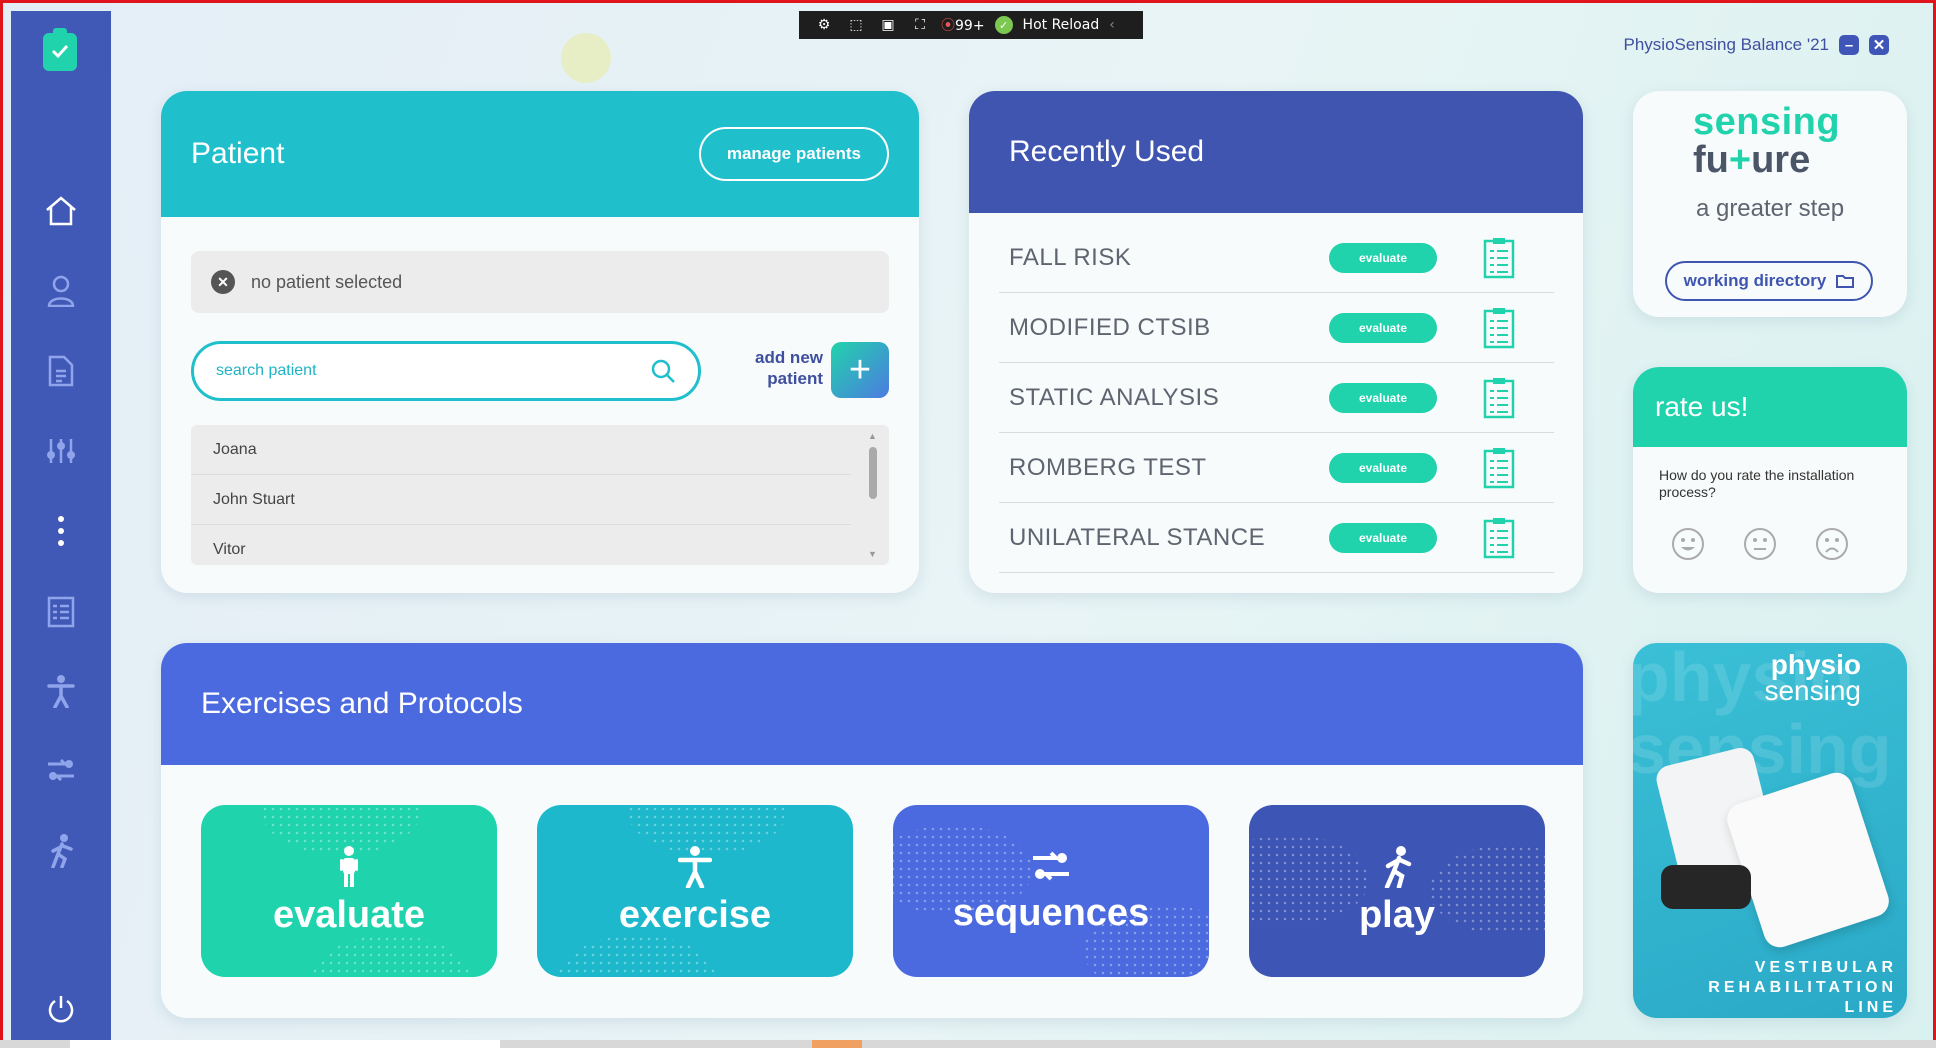  What do you see at coordinates (349, 914) in the screenshot?
I see `evaluate-tile-label: evaluate` at bounding box center [349, 914].